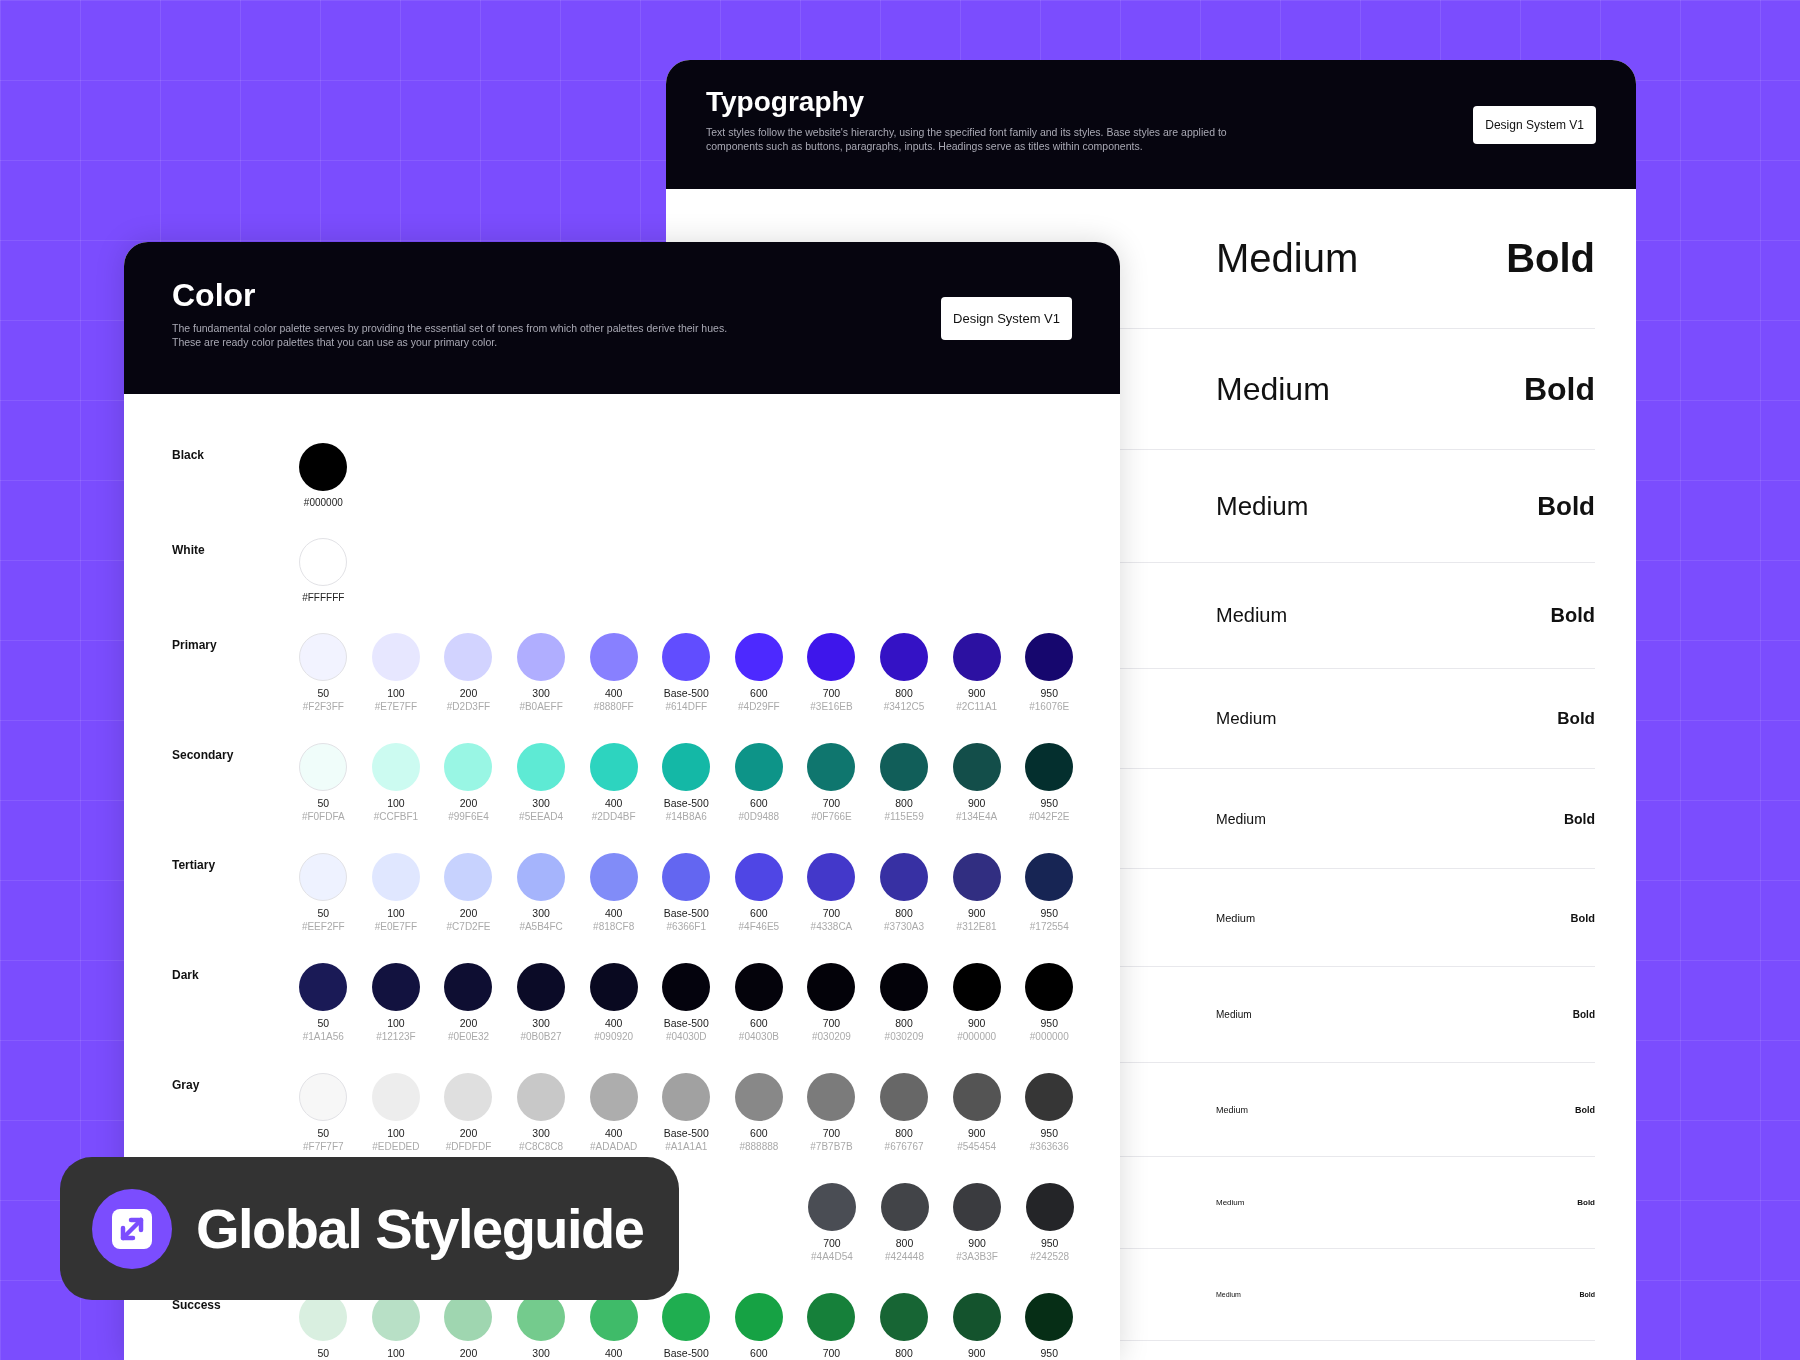  Describe the element at coordinates (614, 1037) in the screenshot. I see `hex-code: #090920` at that location.